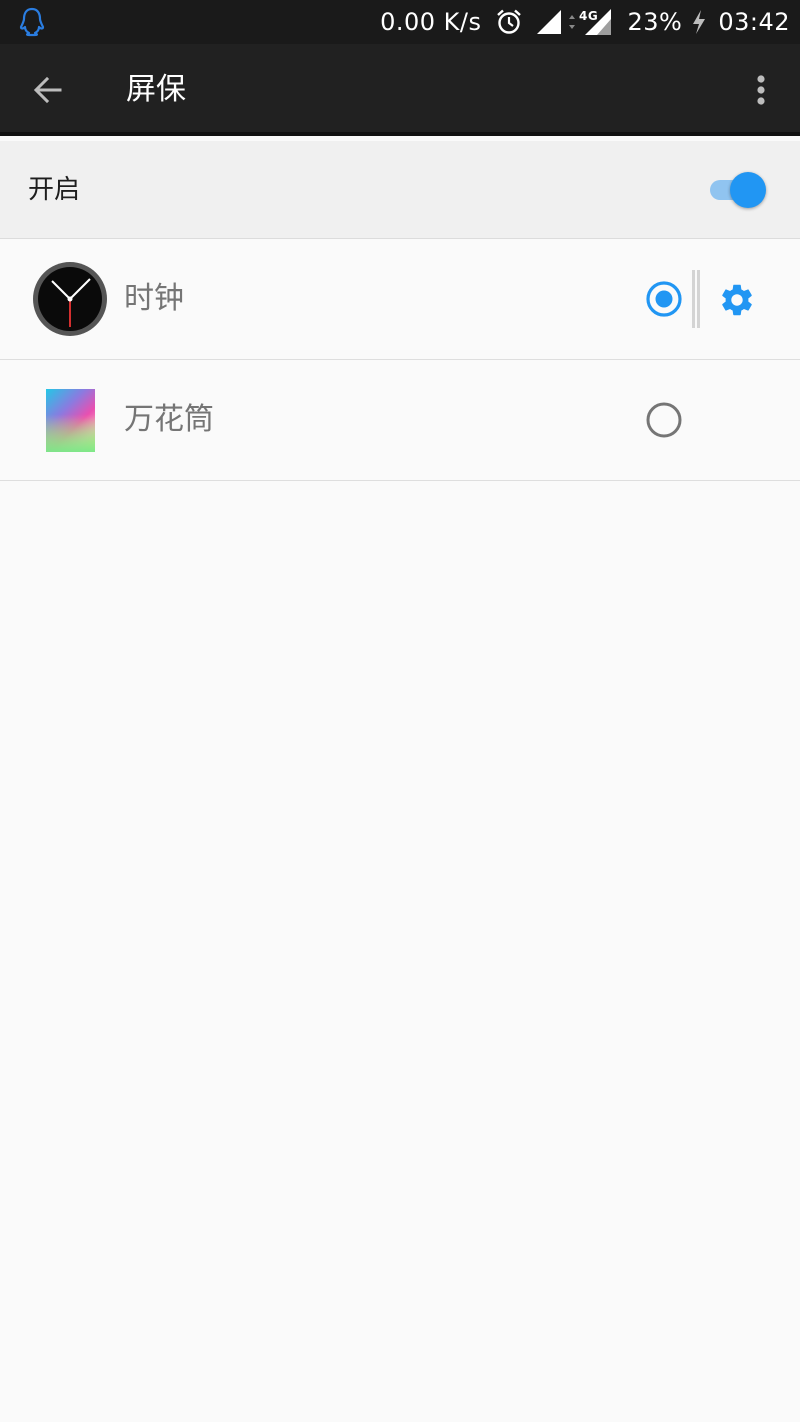 This screenshot has height=1422, width=800. Describe the element at coordinates (664, 299) in the screenshot. I see `radio-selected` at that location.